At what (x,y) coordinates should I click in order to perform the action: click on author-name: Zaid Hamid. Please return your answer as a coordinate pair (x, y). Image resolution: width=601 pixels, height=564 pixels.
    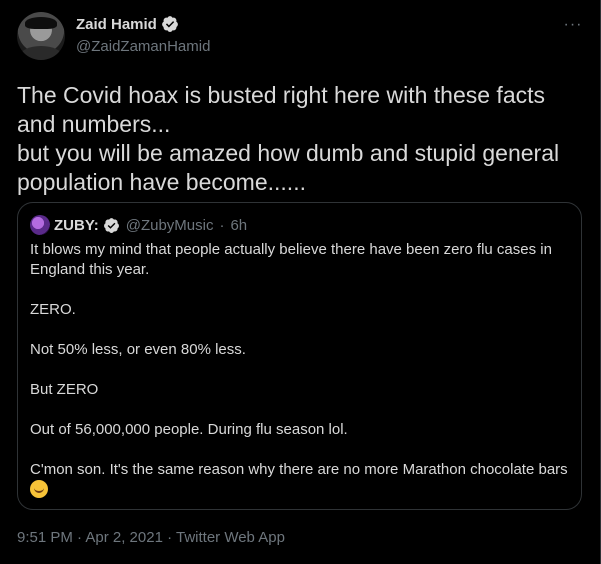
    Looking at the image, I should click on (116, 24).